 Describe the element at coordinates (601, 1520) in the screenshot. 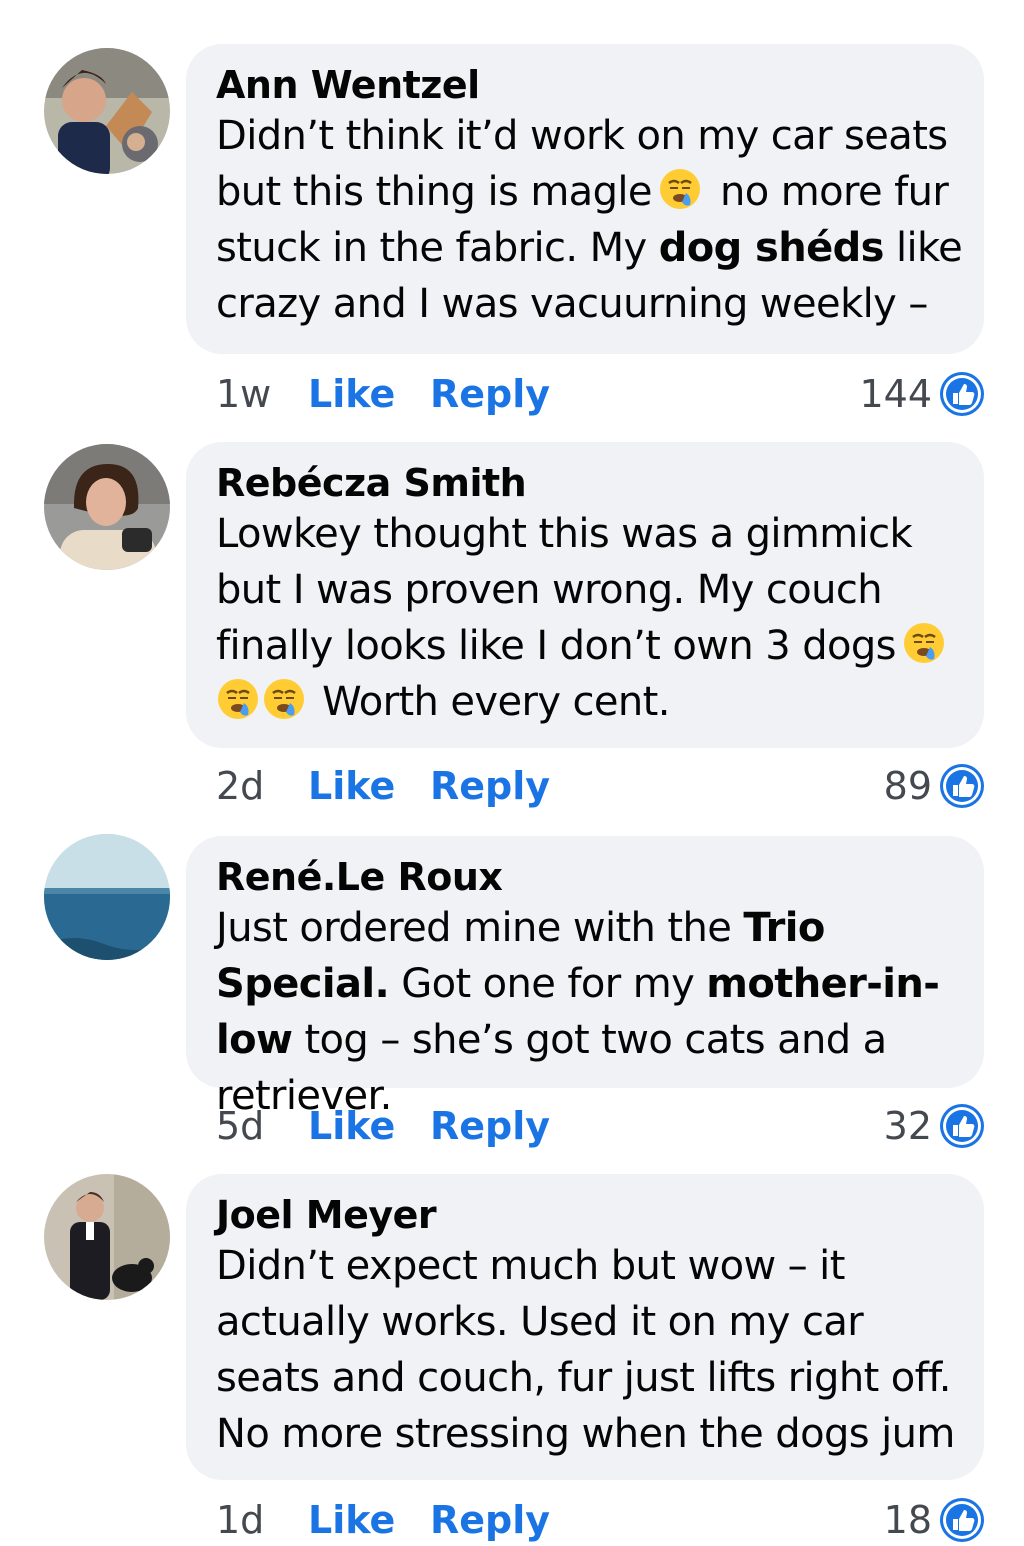

I see `comment-actions: 1d Like Reply 18` at that location.